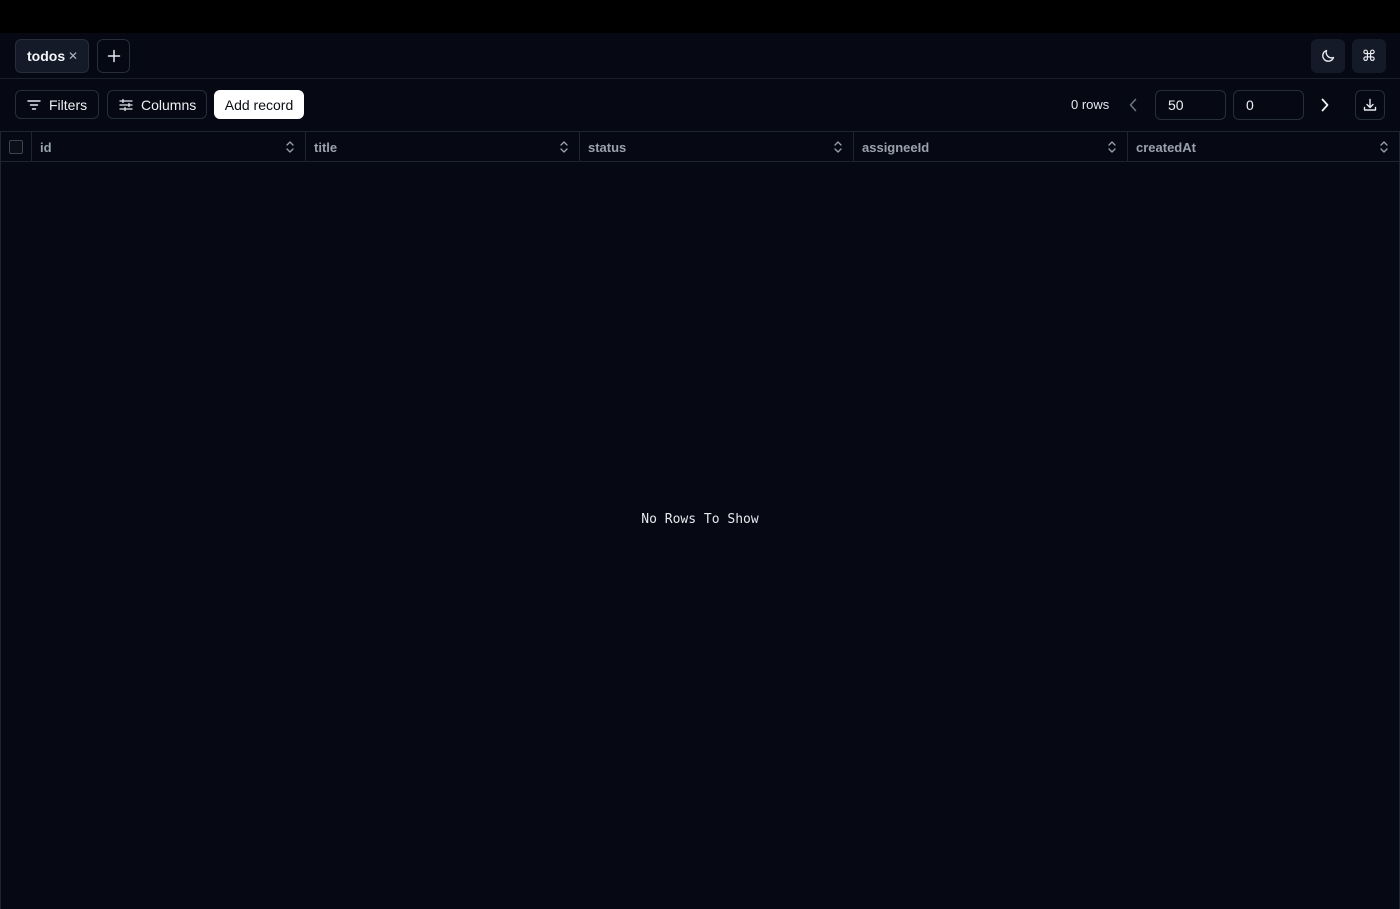 Image resolution: width=1400 pixels, height=909 pixels. Describe the element at coordinates (46, 147) in the screenshot. I see `column-header-label: id` at that location.